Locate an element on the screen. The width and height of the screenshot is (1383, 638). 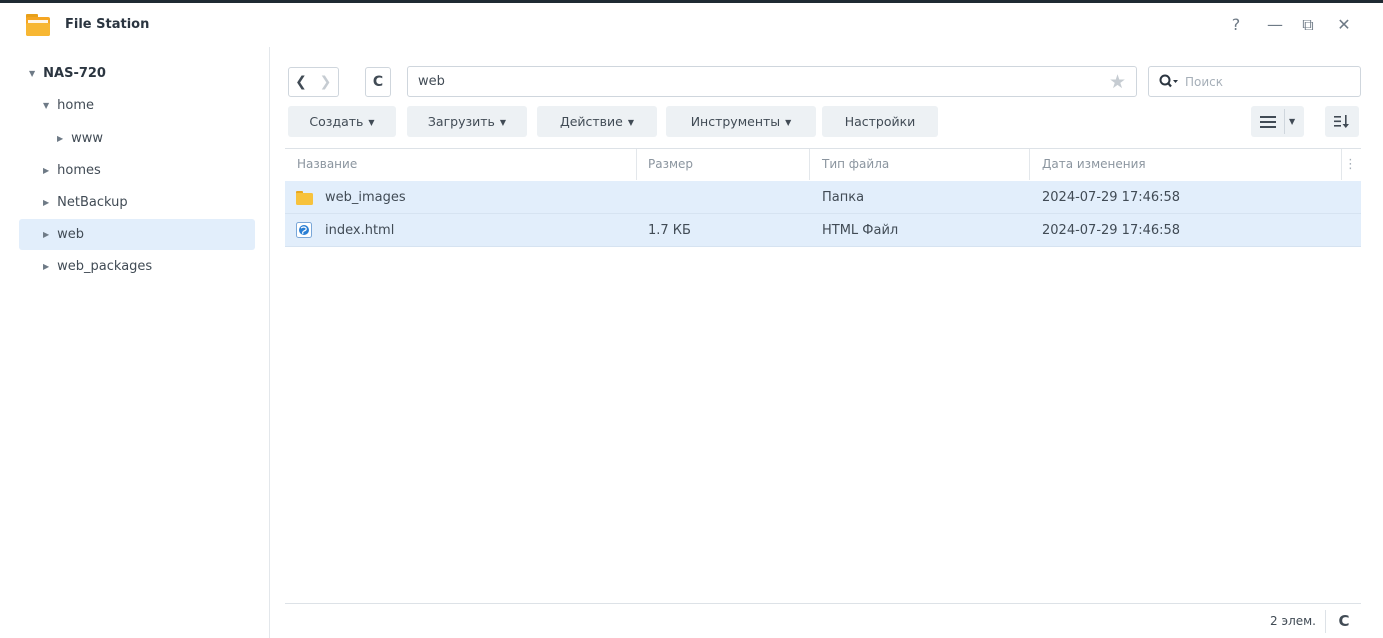
upload-button-label: Загрузить is located at coordinates (461, 121).